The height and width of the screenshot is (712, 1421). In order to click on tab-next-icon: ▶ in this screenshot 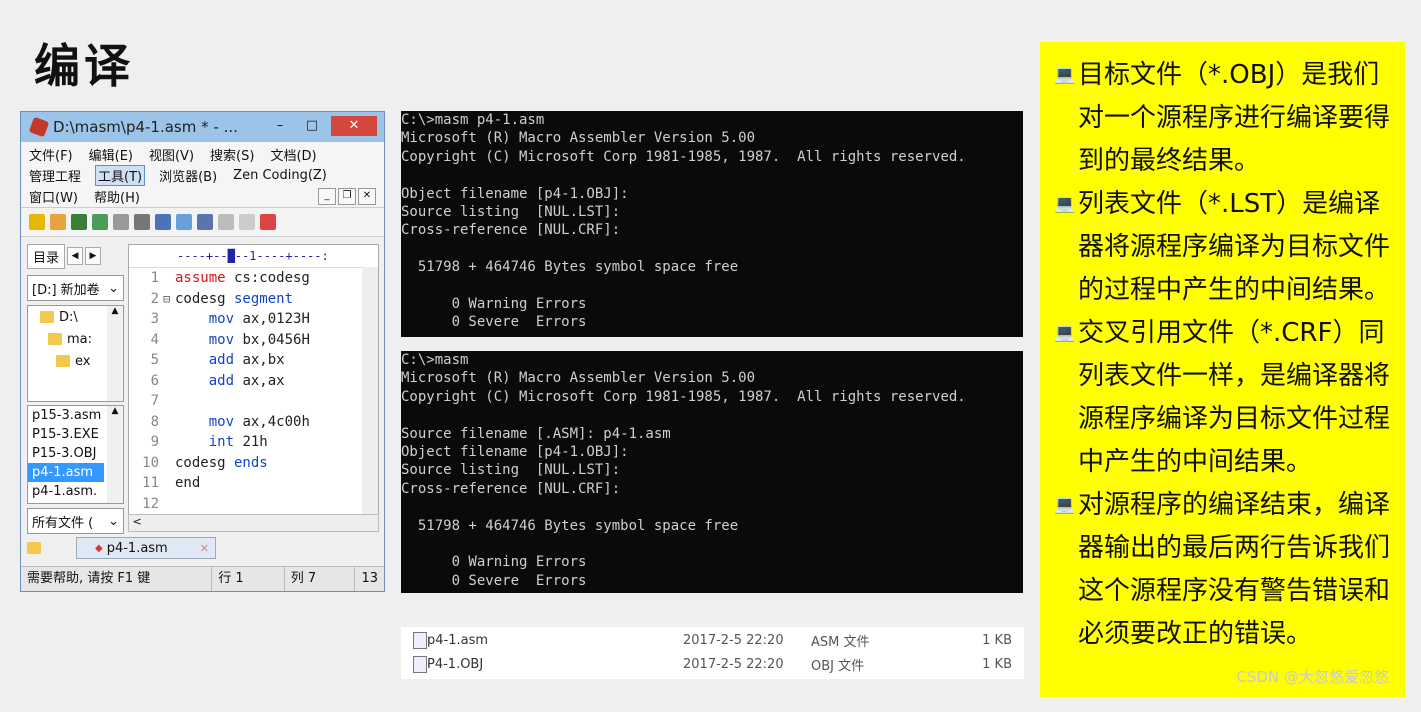, I will do `click(93, 256)`.